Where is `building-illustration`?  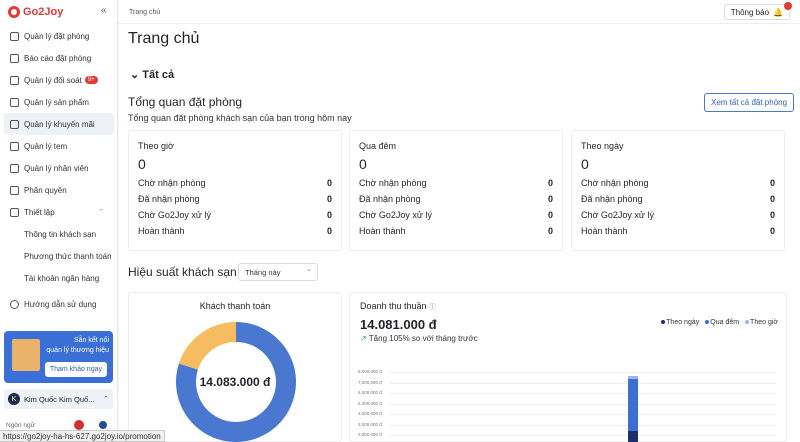 building-illustration is located at coordinates (26, 355).